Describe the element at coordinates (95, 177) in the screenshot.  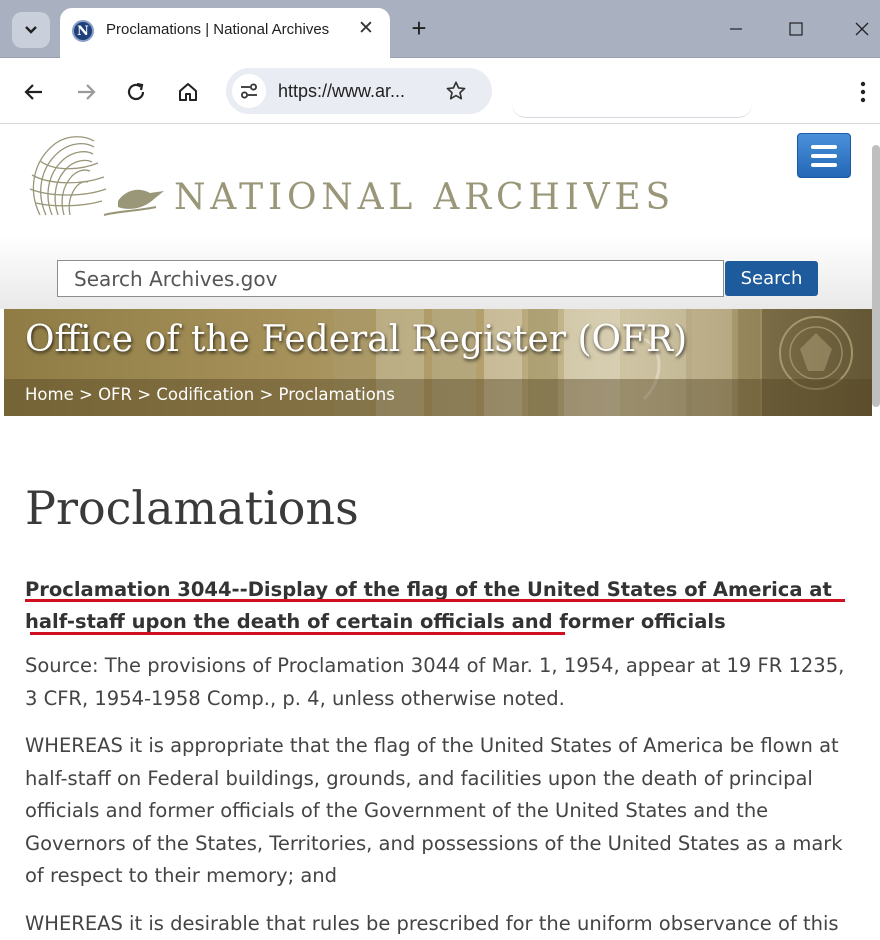
I see `national-archives-eagle-logo-icon` at that location.